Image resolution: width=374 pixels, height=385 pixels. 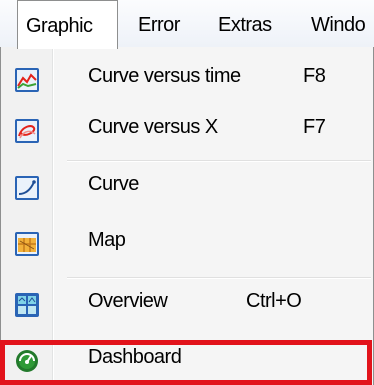 What do you see at coordinates (159, 24) in the screenshot?
I see `menu-error: Error` at bounding box center [159, 24].